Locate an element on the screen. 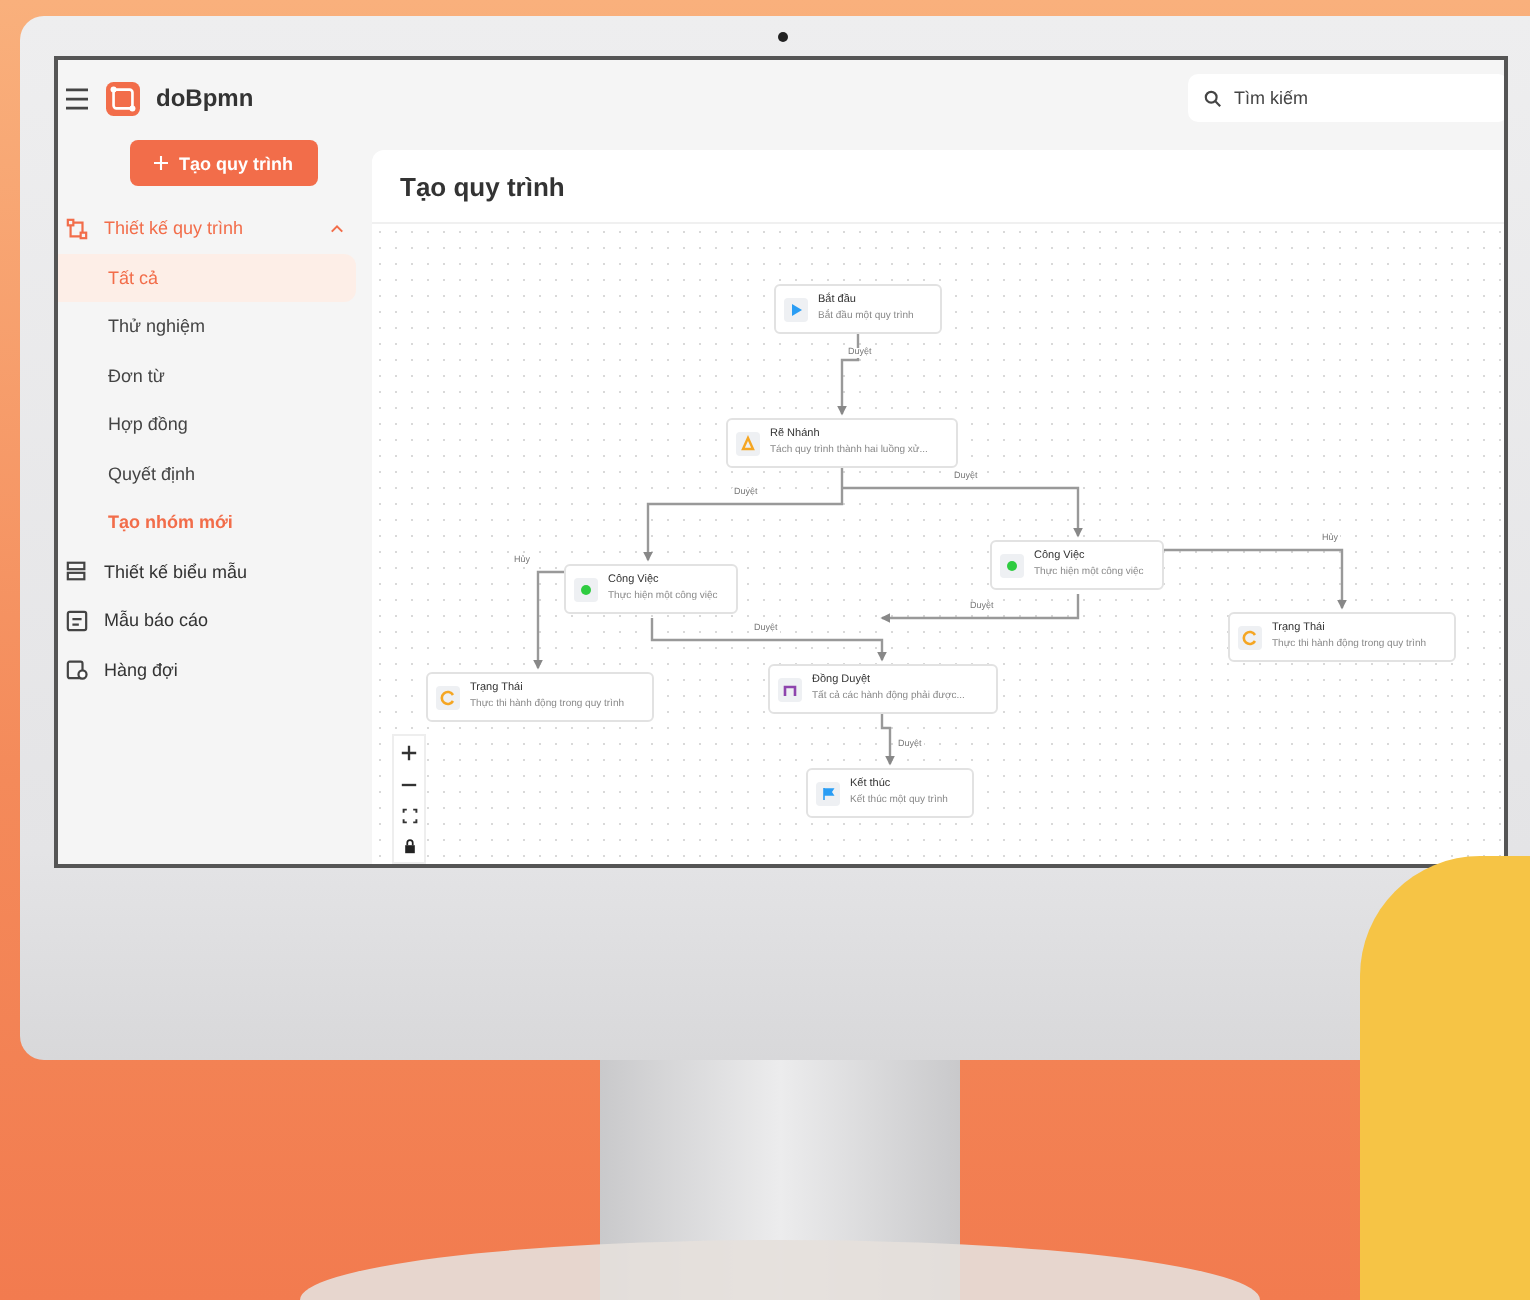 This screenshot has width=1530, height=1300. chevron-icon is located at coordinates (337, 228).